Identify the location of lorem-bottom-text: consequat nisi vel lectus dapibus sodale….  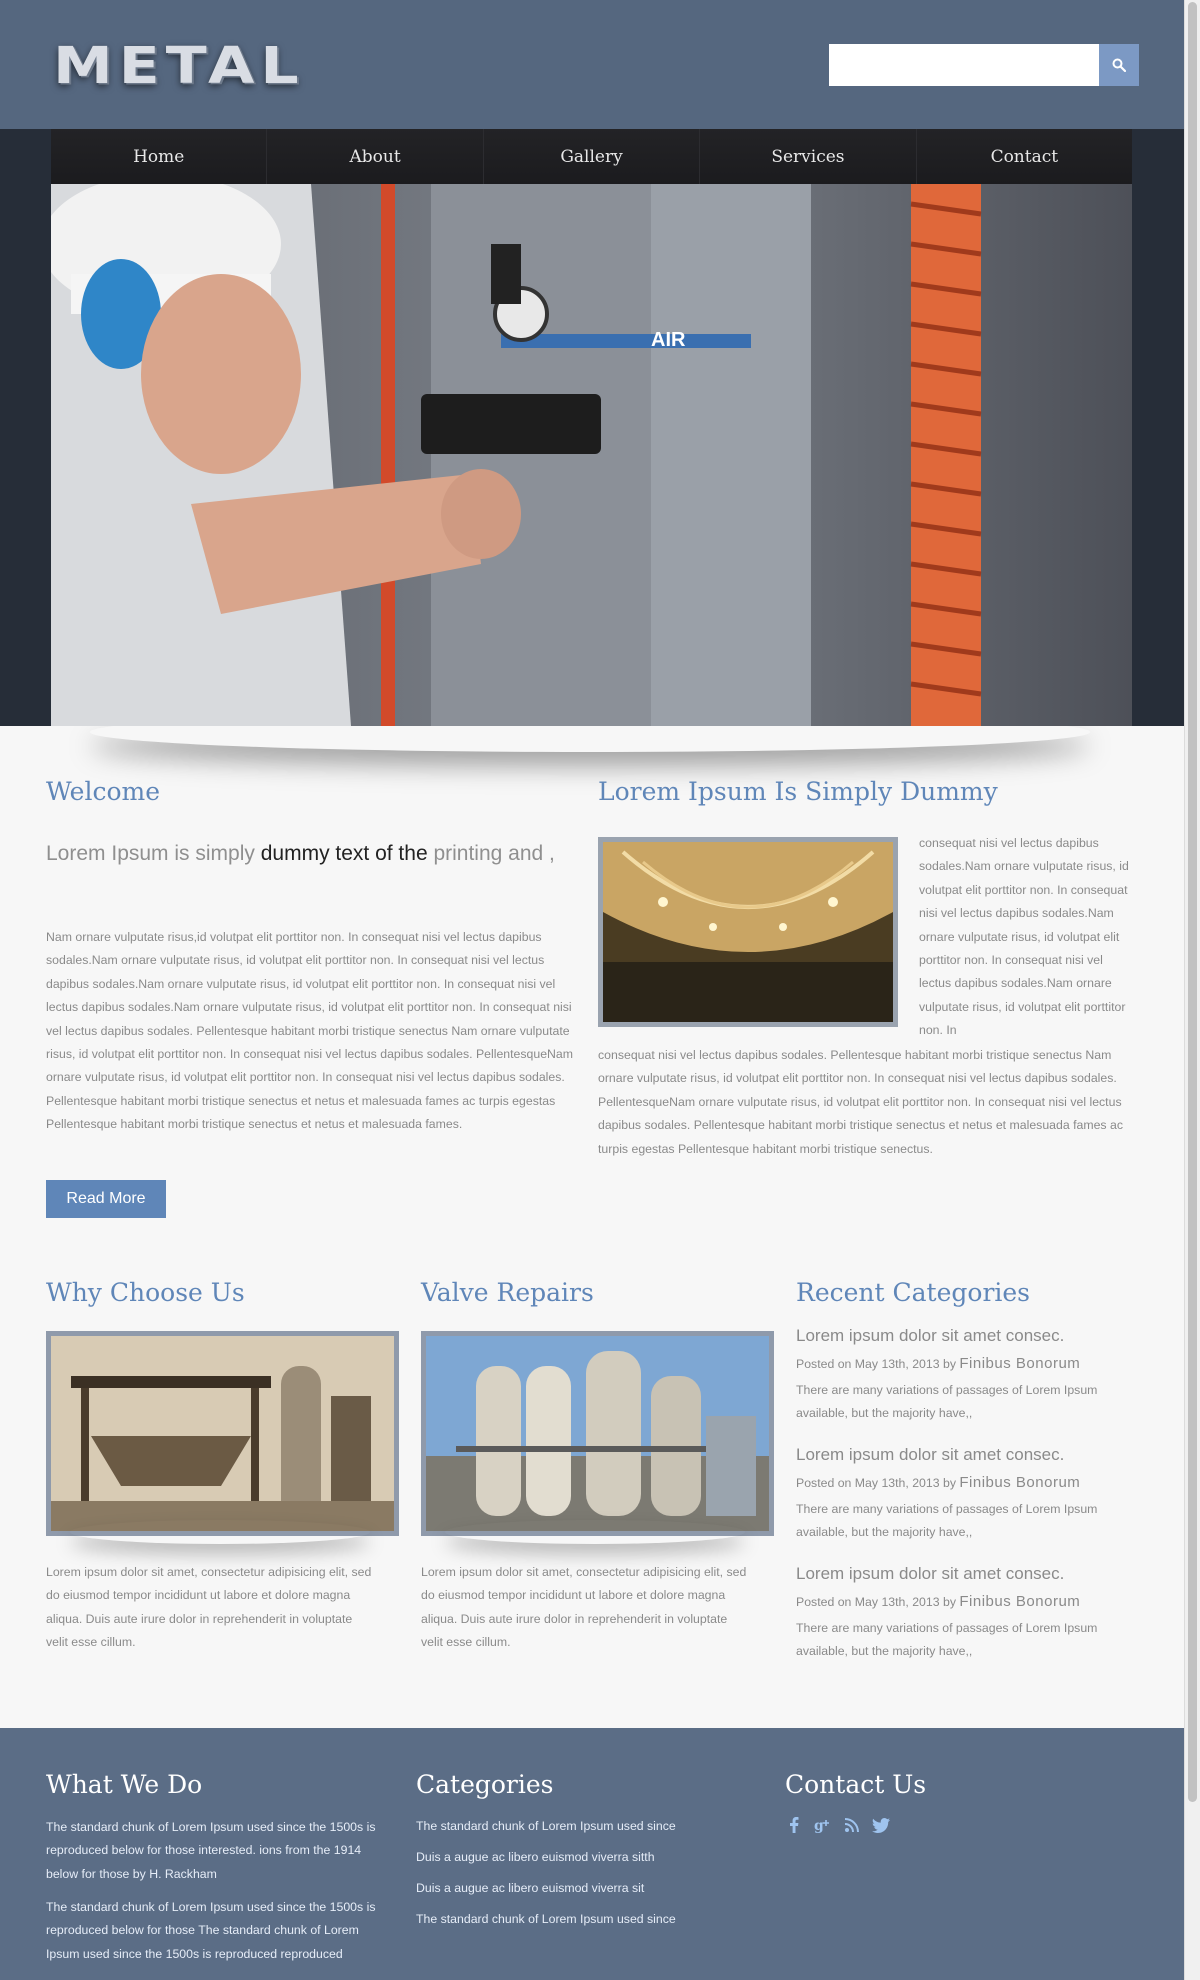
(860, 1102).